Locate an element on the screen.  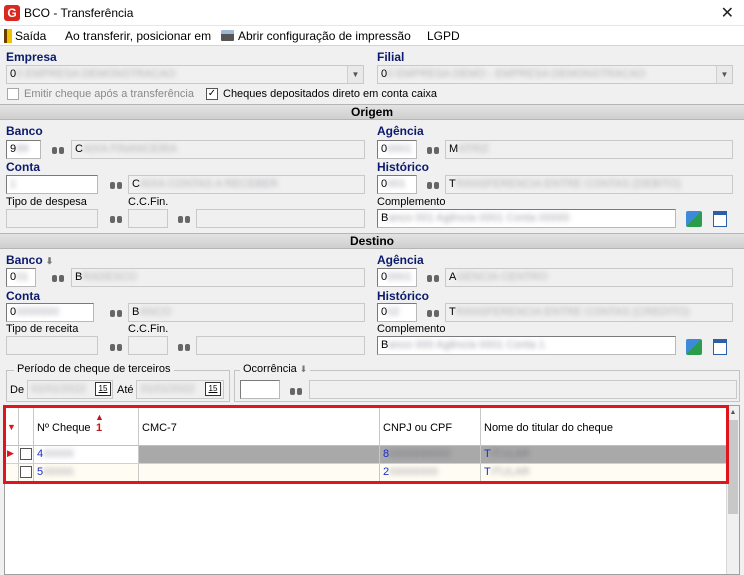
origem-complemento-input: Banco 001 Agência 0001 Conta 00000 is located at coordinates (526, 218).